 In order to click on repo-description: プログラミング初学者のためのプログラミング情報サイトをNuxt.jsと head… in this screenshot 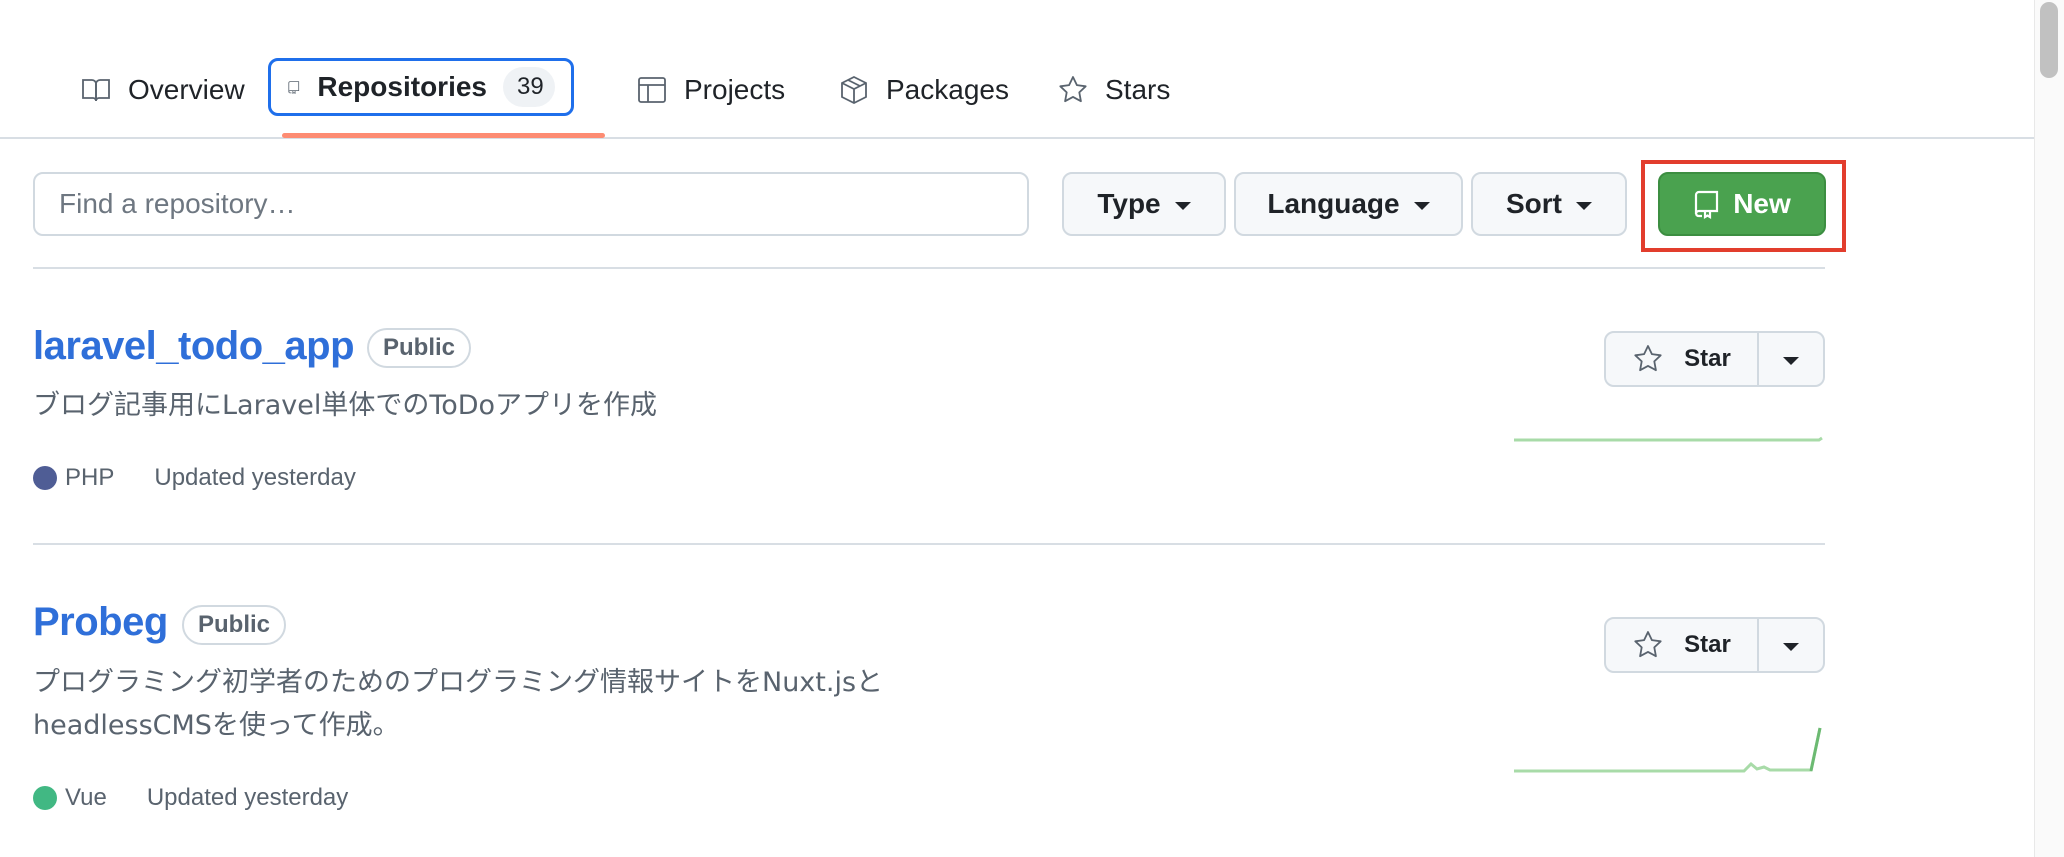, I will do `click(458, 704)`.